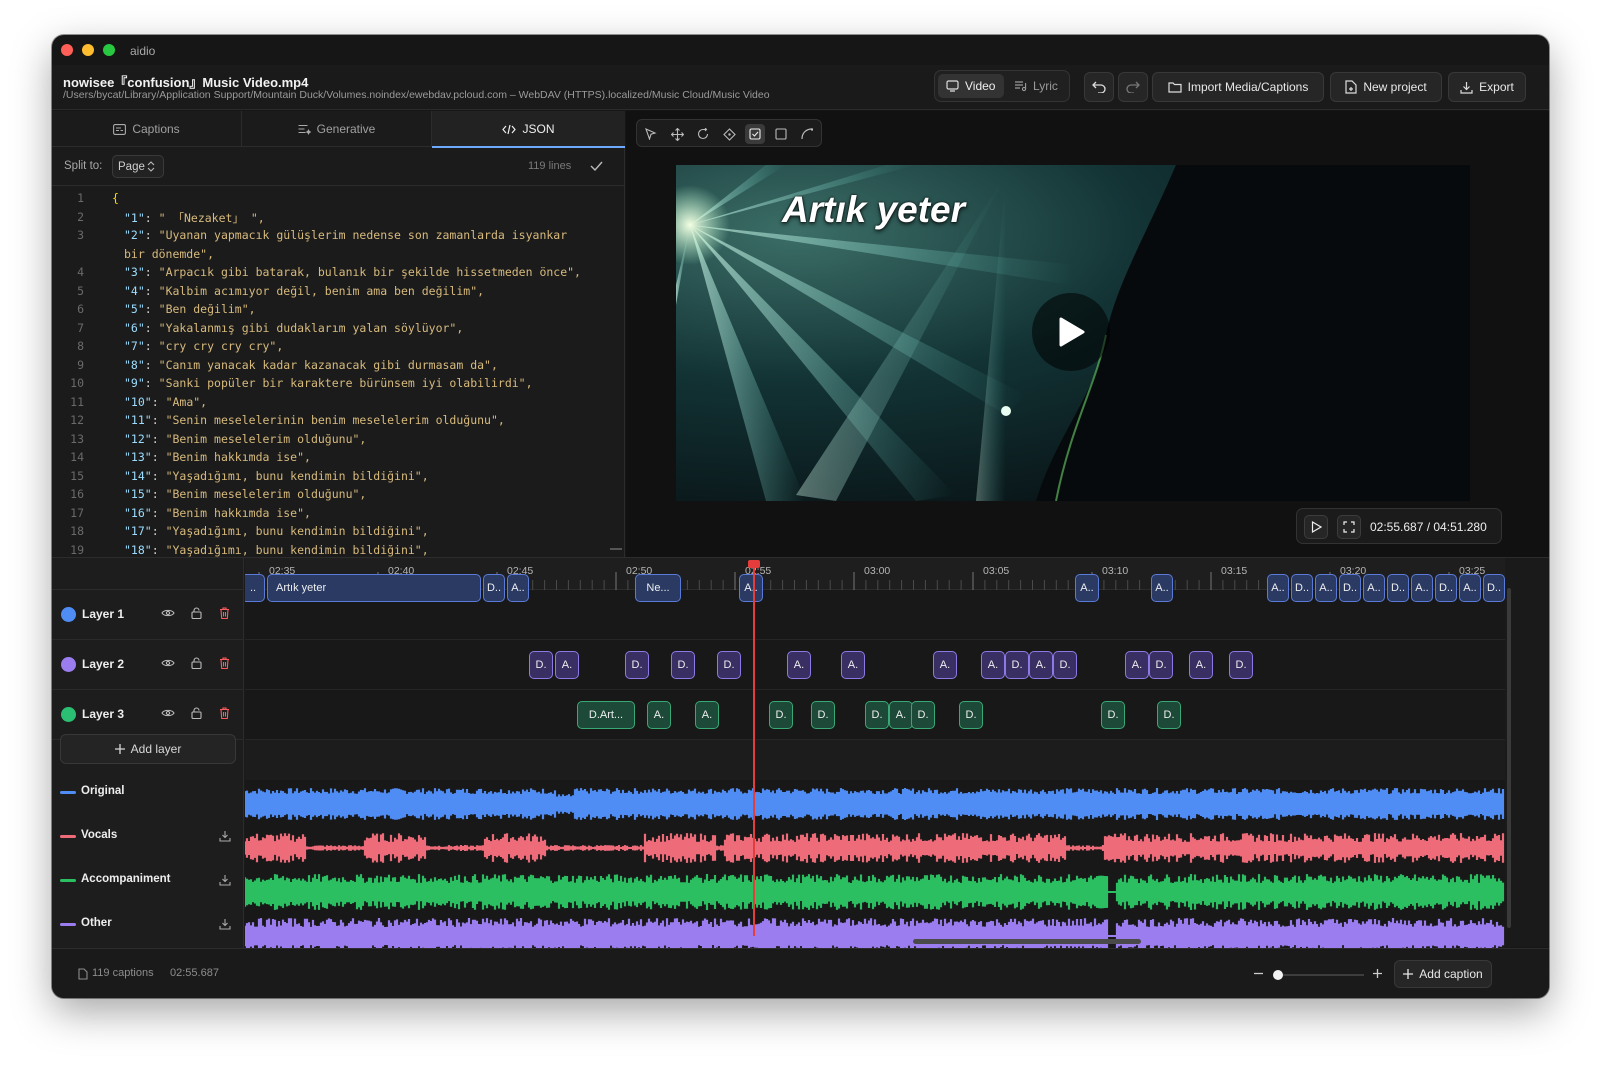 The height and width of the screenshot is (1067, 1600). What do you see at coordinates (148, 749) in the screenshot?
I see `add-layer-button: Add layer` at bounding box center [148, 749].